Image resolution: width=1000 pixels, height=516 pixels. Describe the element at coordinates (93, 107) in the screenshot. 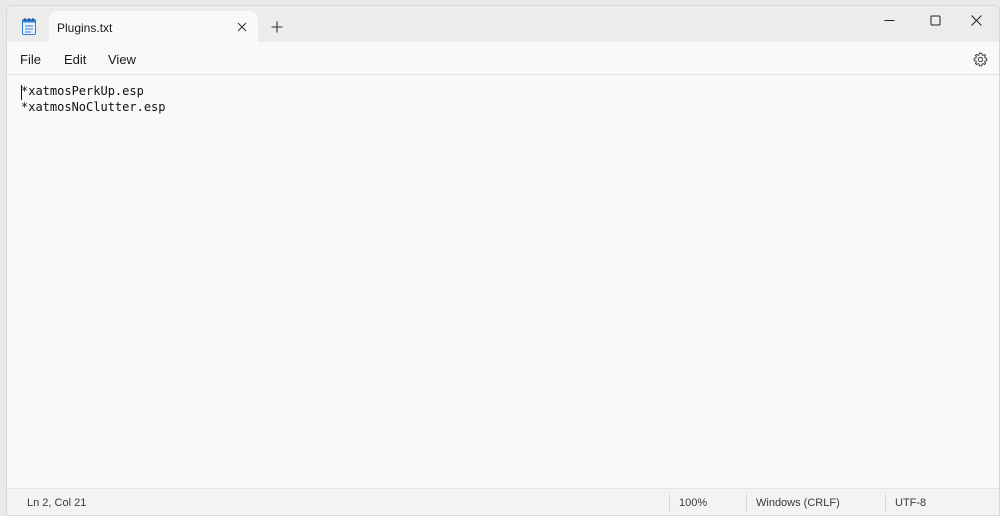

I see `editor-line: *xatmosNoClutter.esp` at that location.